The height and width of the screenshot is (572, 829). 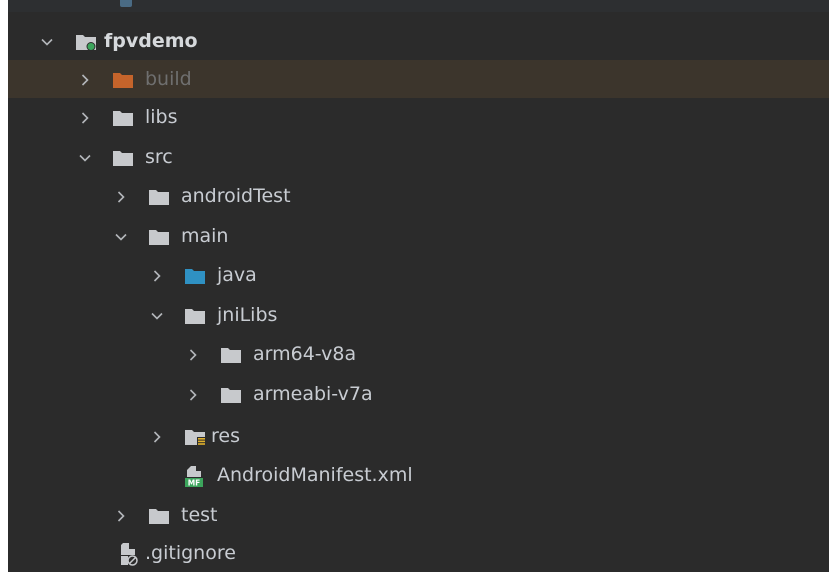 What do you see at coordinates (313, 394) in the screenshot?
I see `tree-item-label: armeabi-v7a` at bounding box center [313, 394].